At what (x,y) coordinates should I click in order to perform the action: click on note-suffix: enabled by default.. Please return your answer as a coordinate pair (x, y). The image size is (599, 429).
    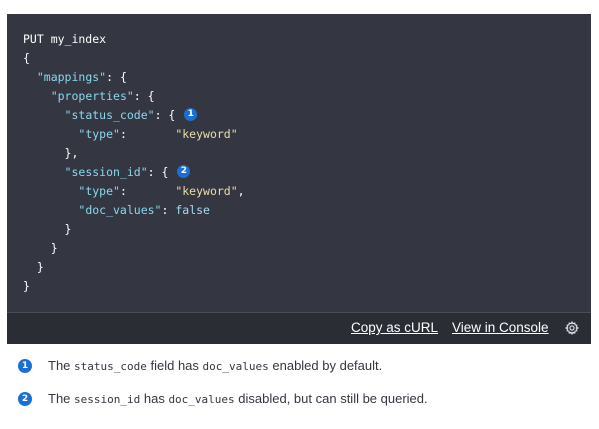
    Looking at the image, I should click on (325, 365).